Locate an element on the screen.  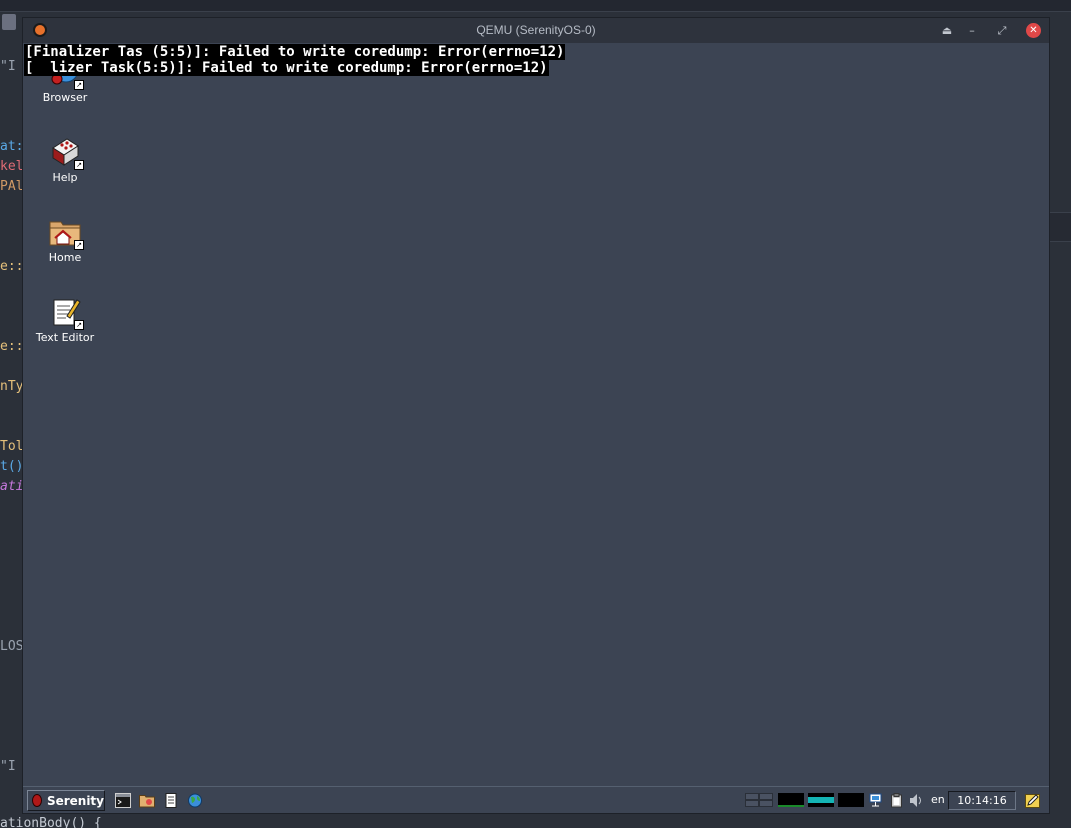
eject-button: ⏏ is located at coordinates (947, 30).